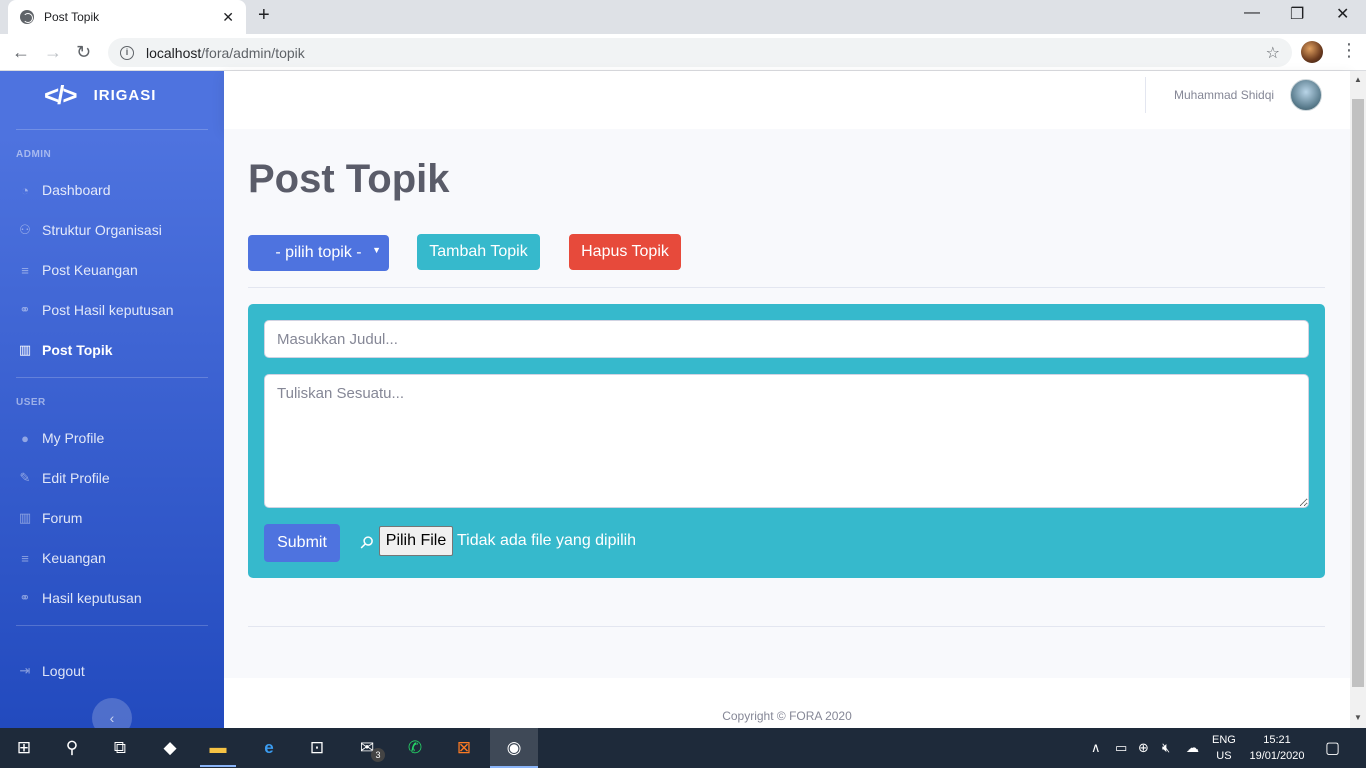  I want to click on page-title: Post Topik, so click(349, 179).